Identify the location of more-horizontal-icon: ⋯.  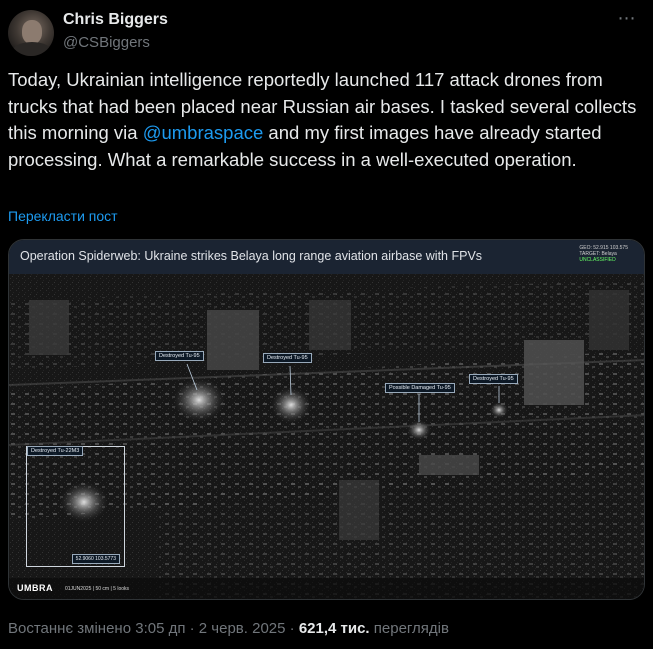
(627, 20).